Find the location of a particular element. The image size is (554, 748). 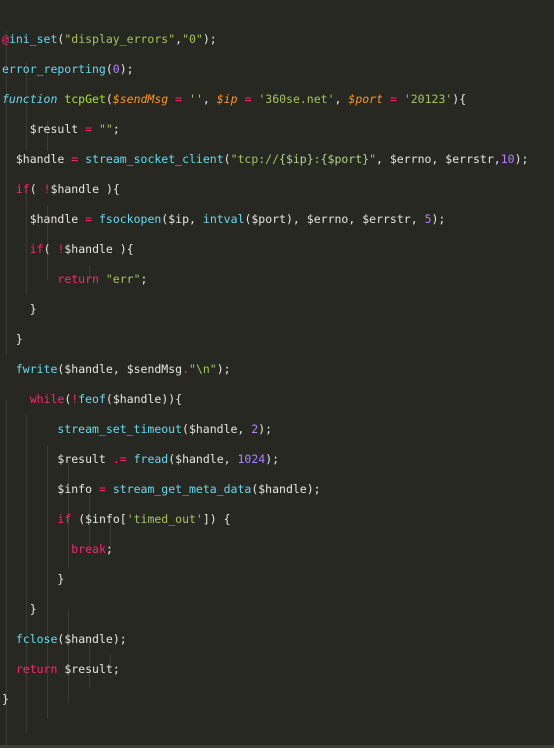

code-line: error_reporting(0); is located at coordinates (68, 69).